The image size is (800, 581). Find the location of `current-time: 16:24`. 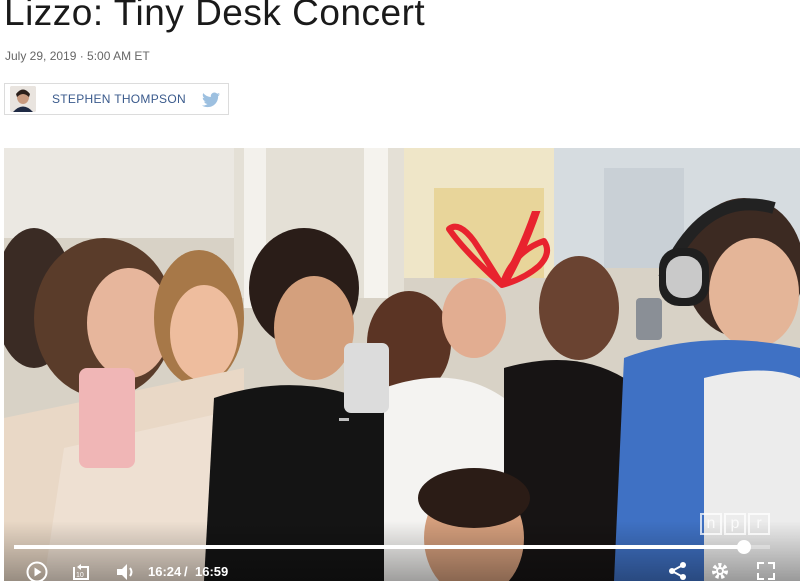

current-time: 16:24 is located at coordinates (165, 571).